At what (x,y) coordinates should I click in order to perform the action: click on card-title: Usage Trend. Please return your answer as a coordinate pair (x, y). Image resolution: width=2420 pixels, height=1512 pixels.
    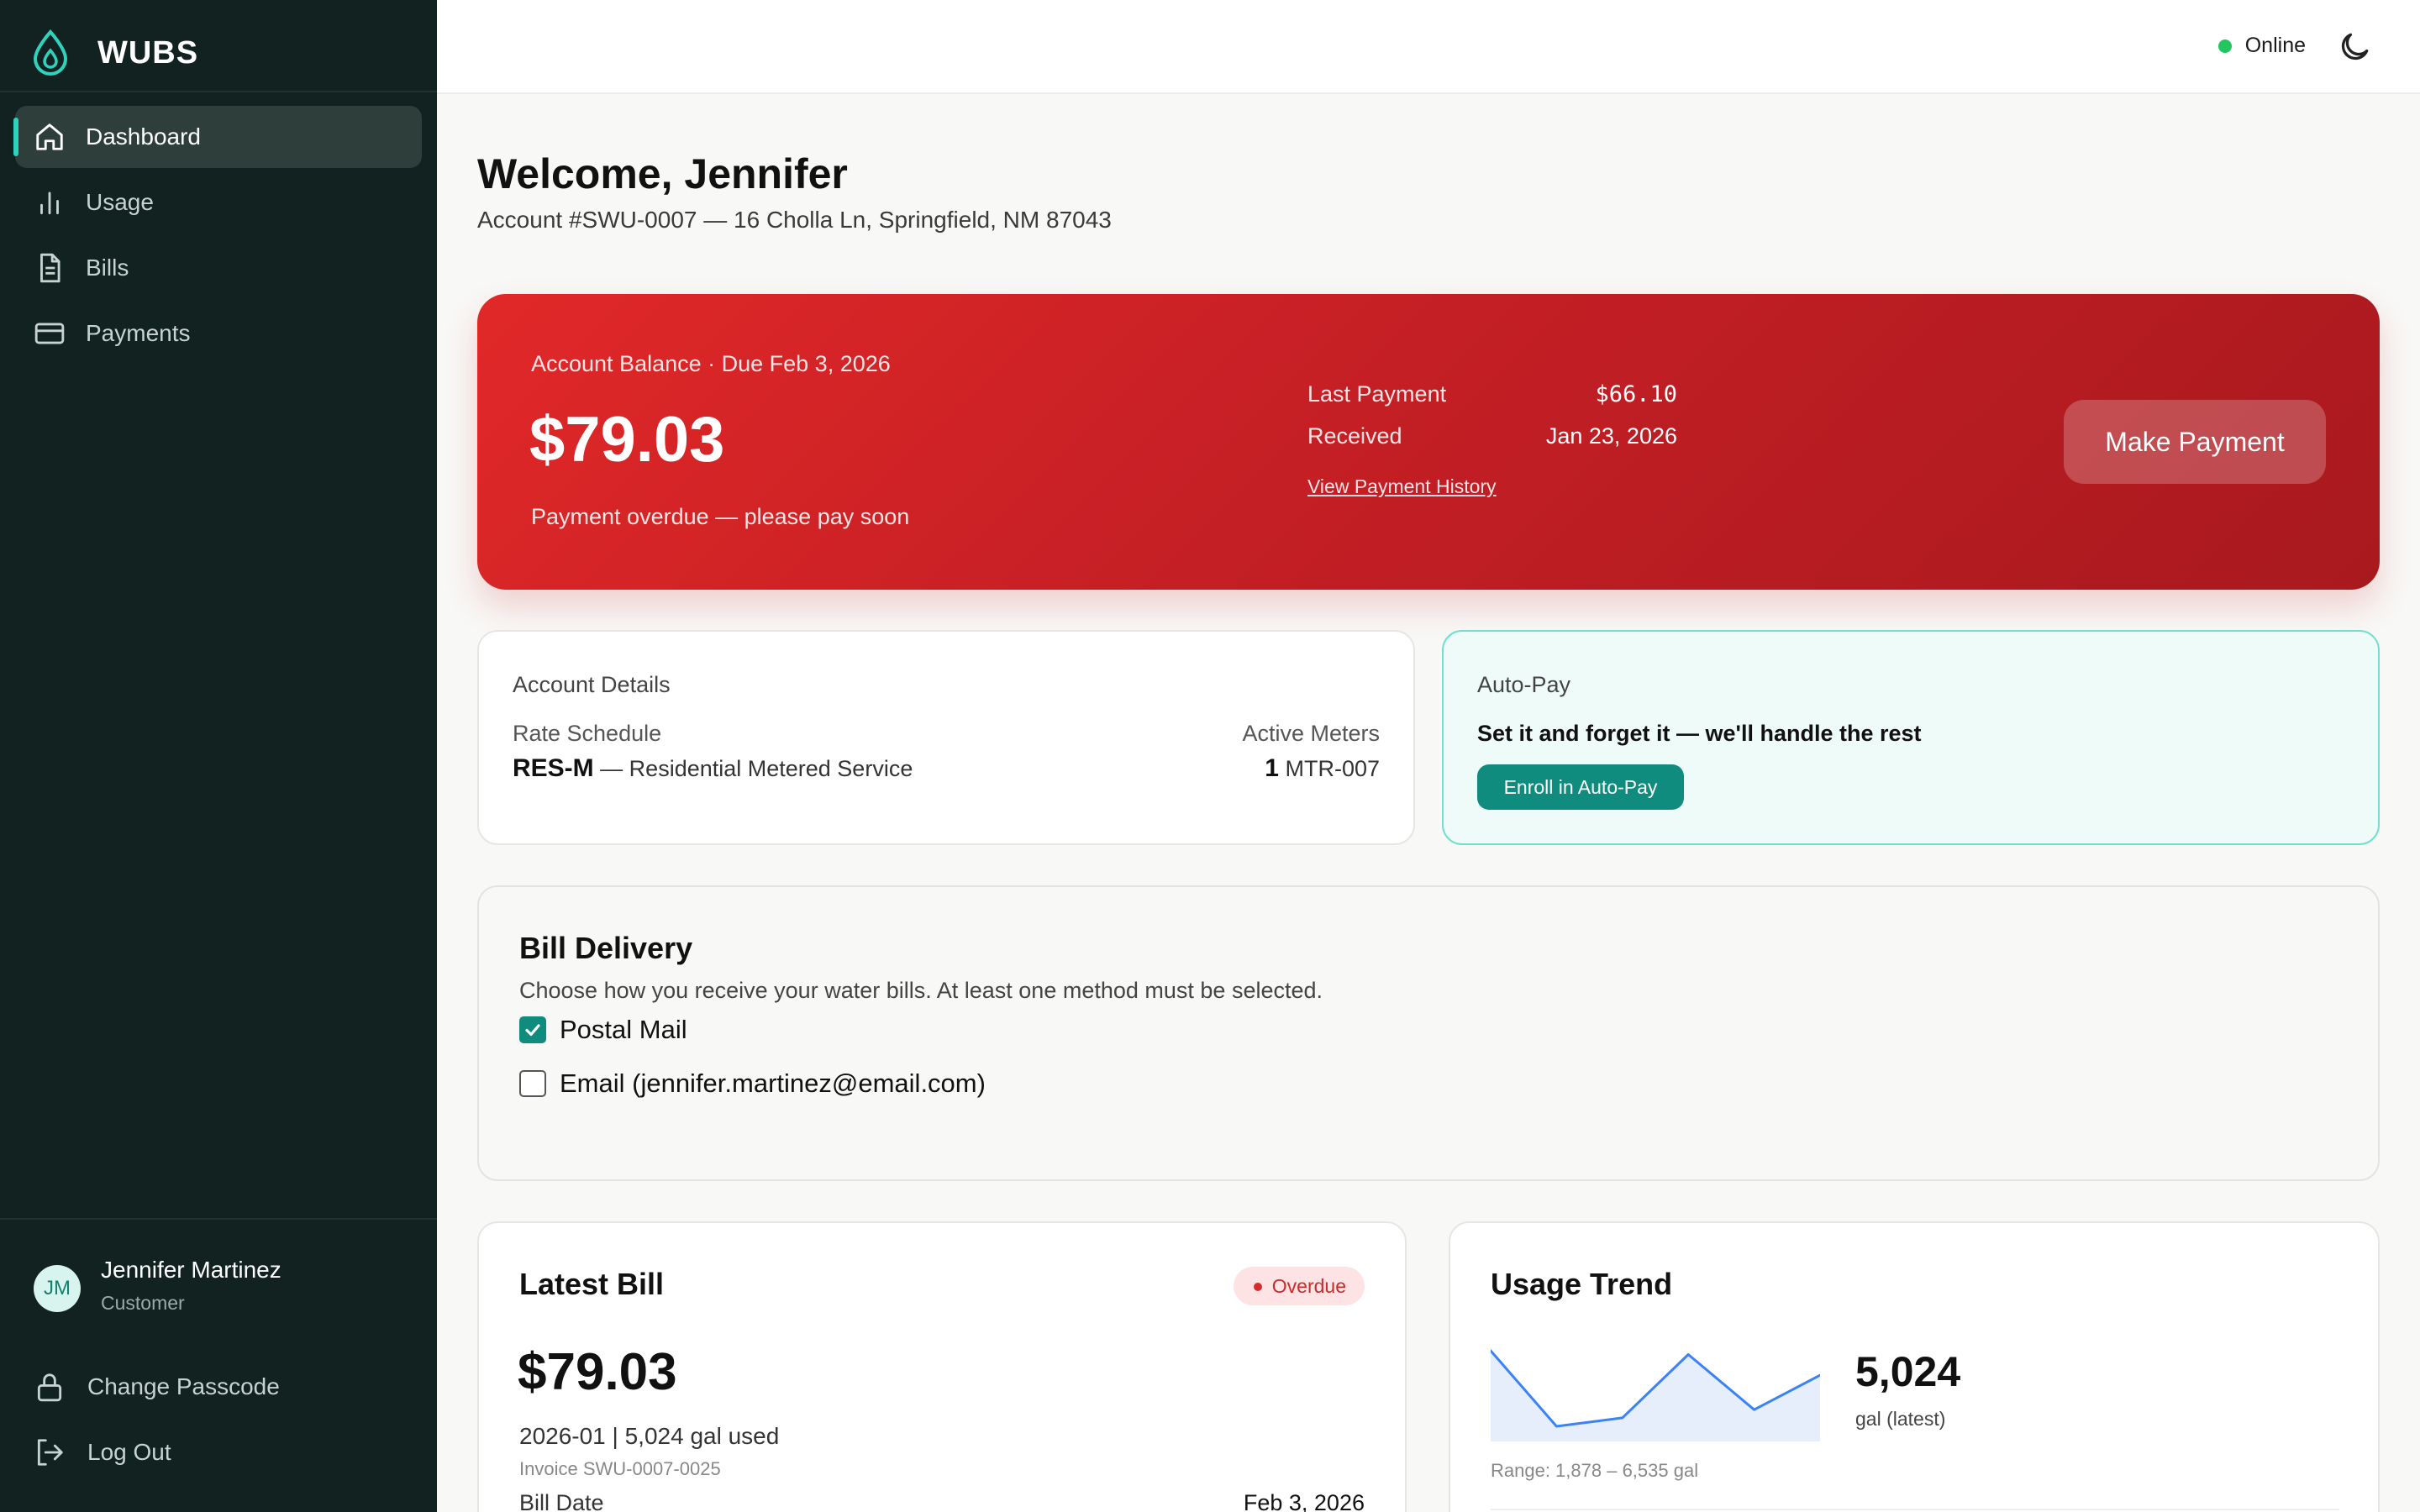
    Looking at the image, I should click on (1582, 1284).